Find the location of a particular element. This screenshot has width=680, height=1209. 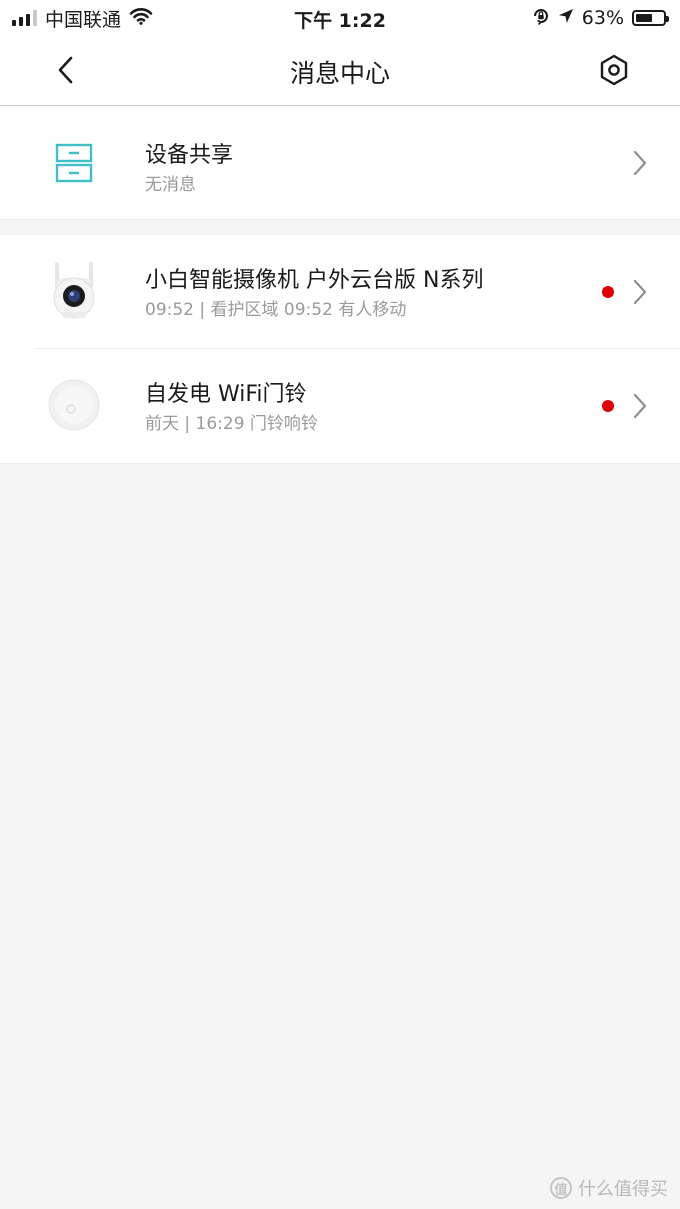

battery-level-fill is located at coordinates (644, 18).